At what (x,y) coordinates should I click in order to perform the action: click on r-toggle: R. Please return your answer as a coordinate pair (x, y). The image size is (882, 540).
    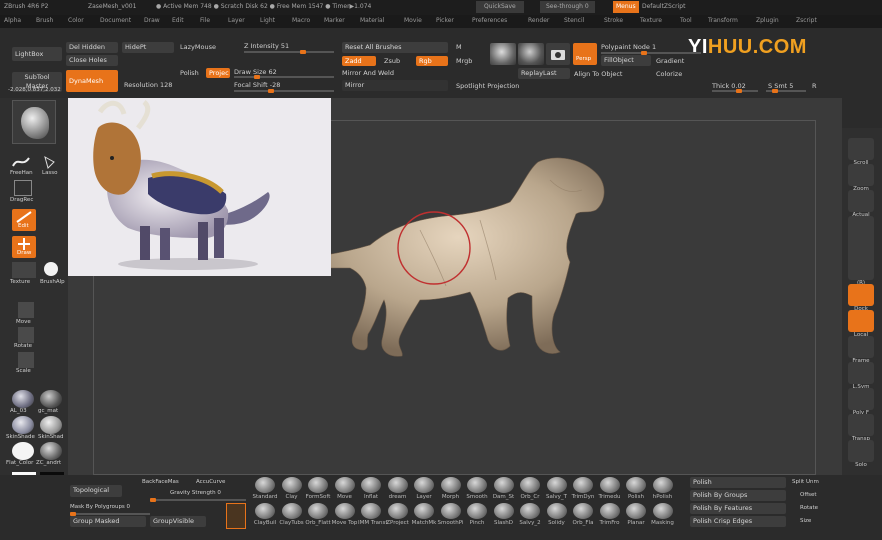
    Looking at the image, I should click on (814, 86).